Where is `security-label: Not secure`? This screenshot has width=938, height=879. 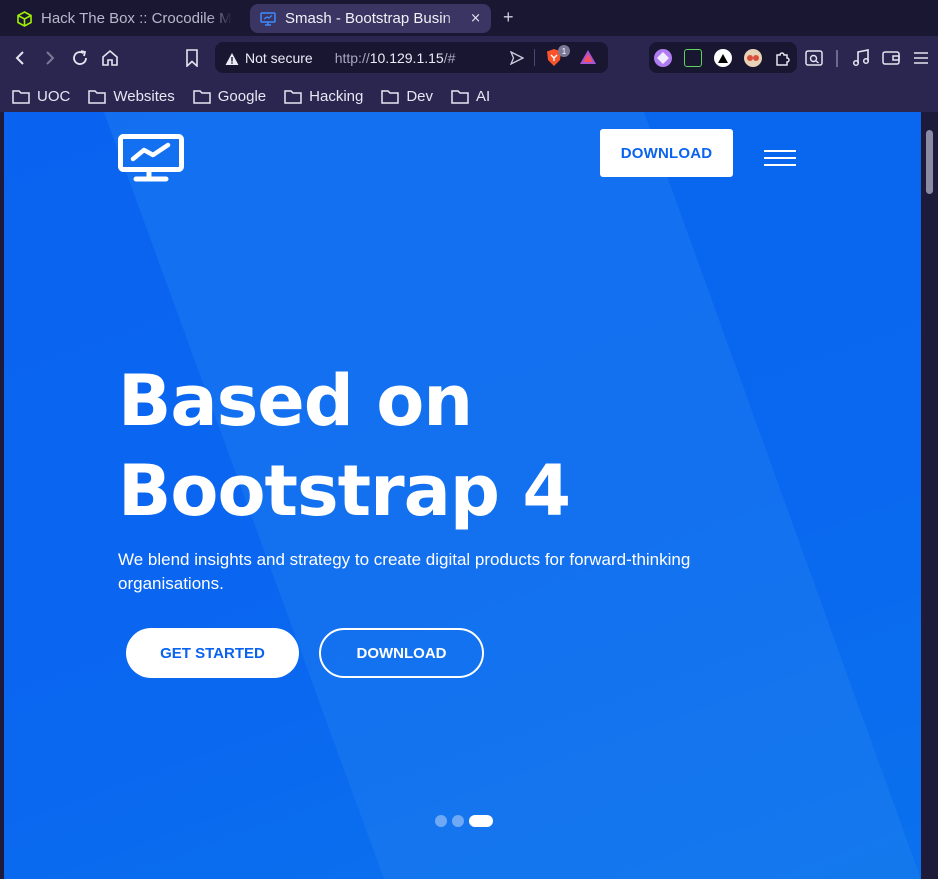
security-label: Not secure is located at coordinates (279, 58).